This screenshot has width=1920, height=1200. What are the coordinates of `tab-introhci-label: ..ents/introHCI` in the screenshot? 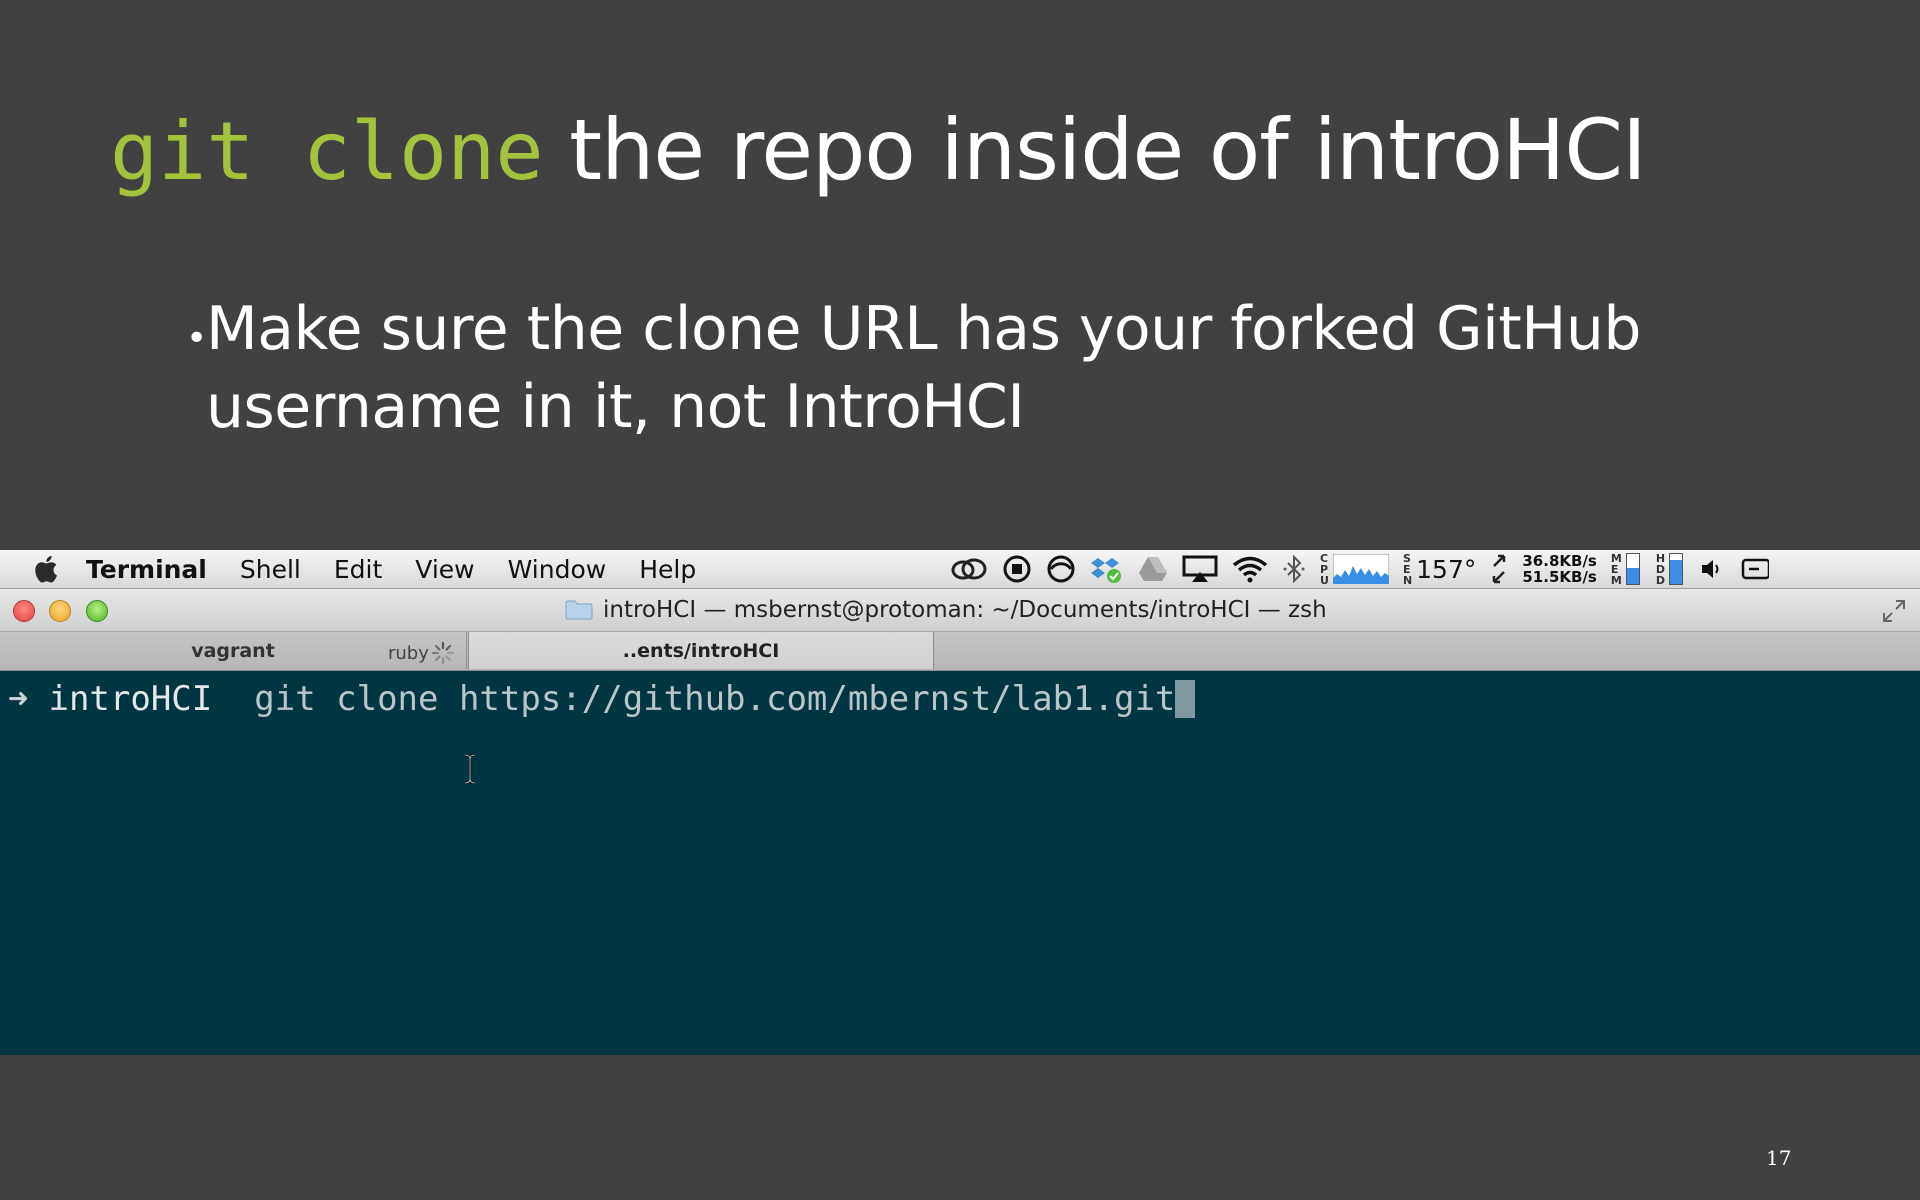 It's located at (701, 650).